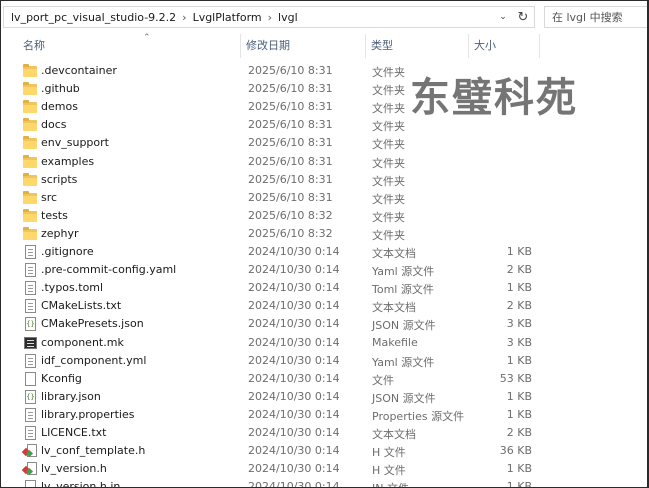 The width and height of the screenshot is (649, 488). What do you see at coordinates (418, 46) in the screenshot?
I see `column-header-type: 类型` at bounding box center [418, 46].